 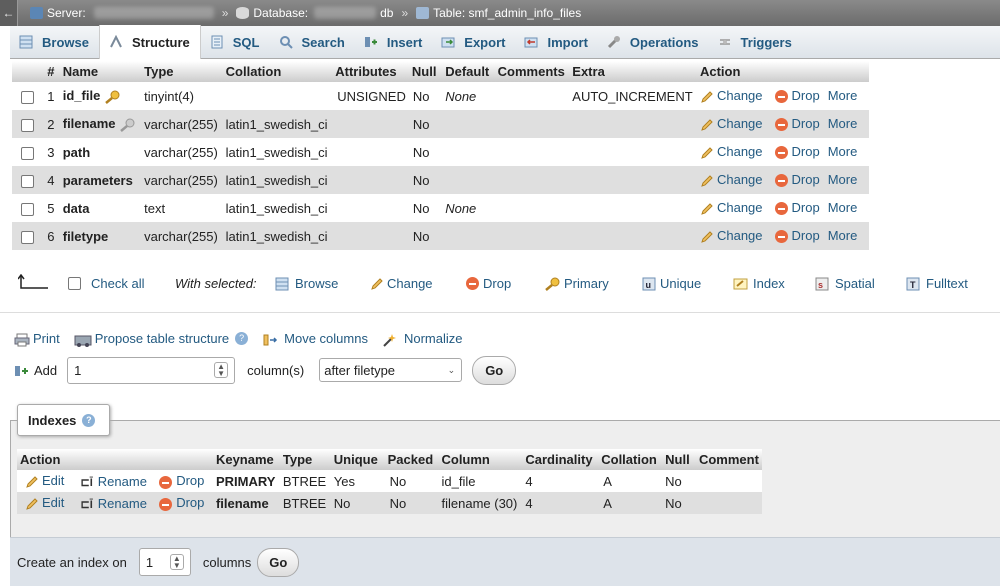 What do you see at coordinates (100, 152) in the screenshot?
I see `field-name: path` at bounding box center [100, 152].